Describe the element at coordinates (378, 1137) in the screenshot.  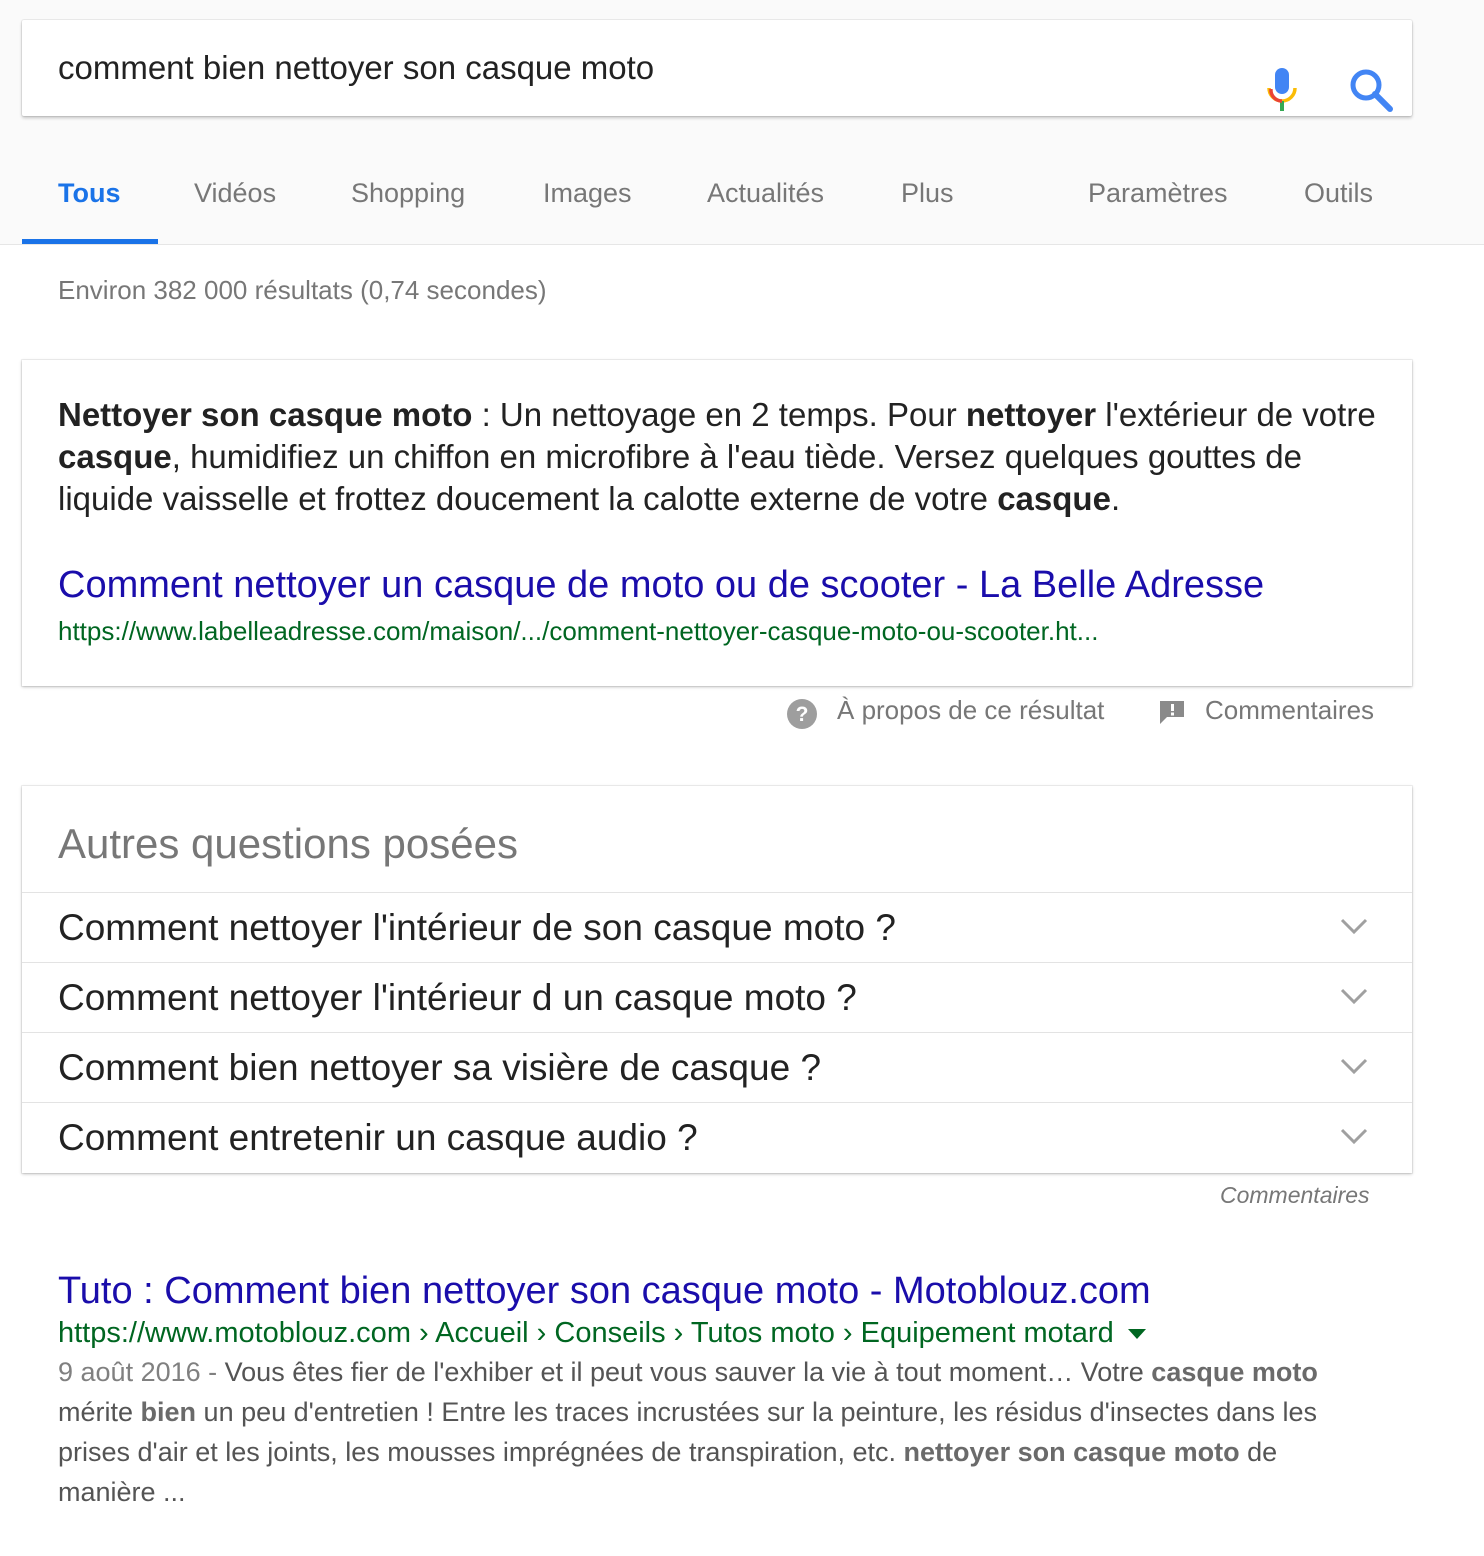
I see `paa-question-text: Comment entretenir un casque audio ?` at that location.